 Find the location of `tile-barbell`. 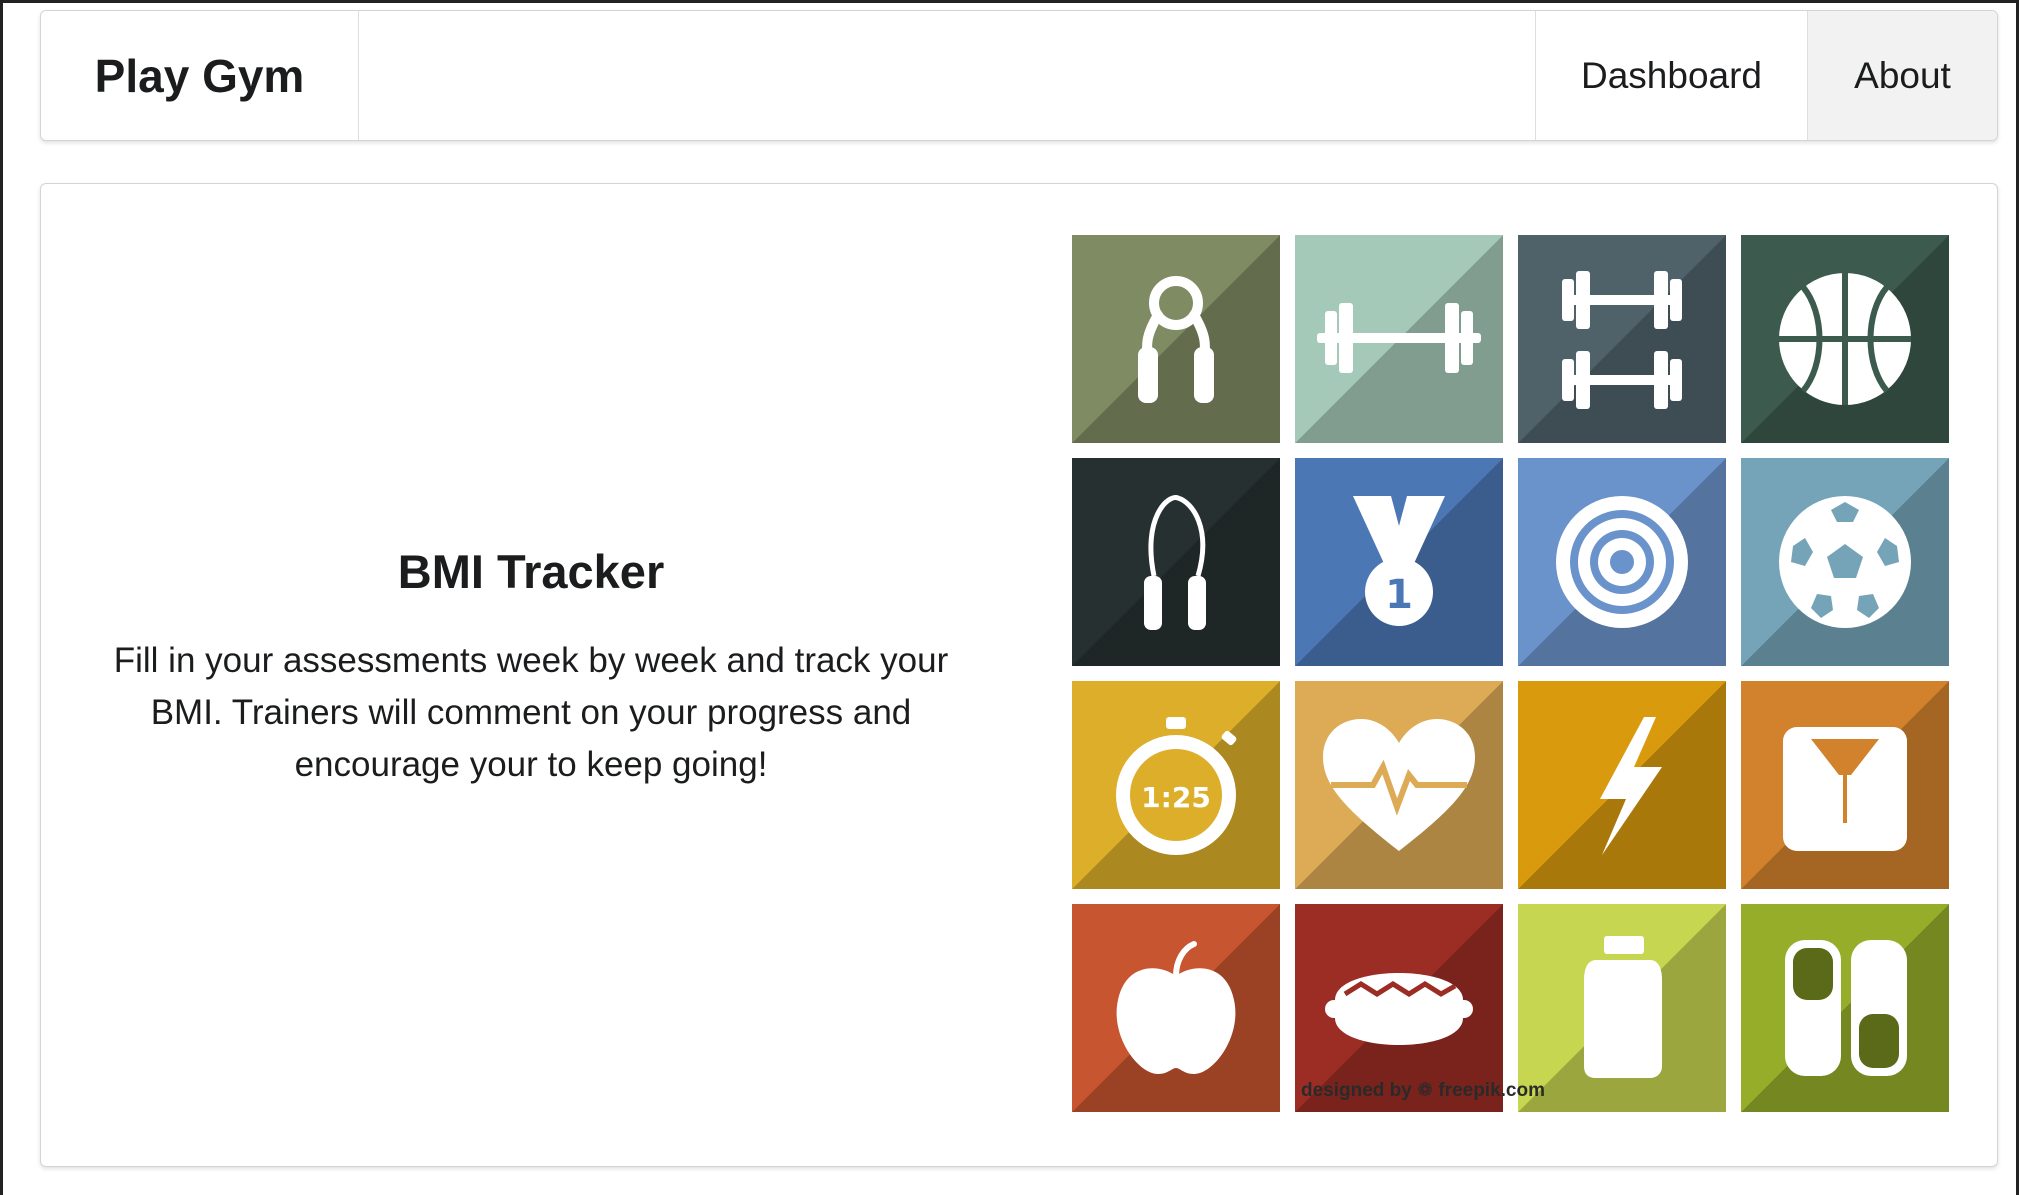

tile-barbell is located at coordinates (1399, 339).